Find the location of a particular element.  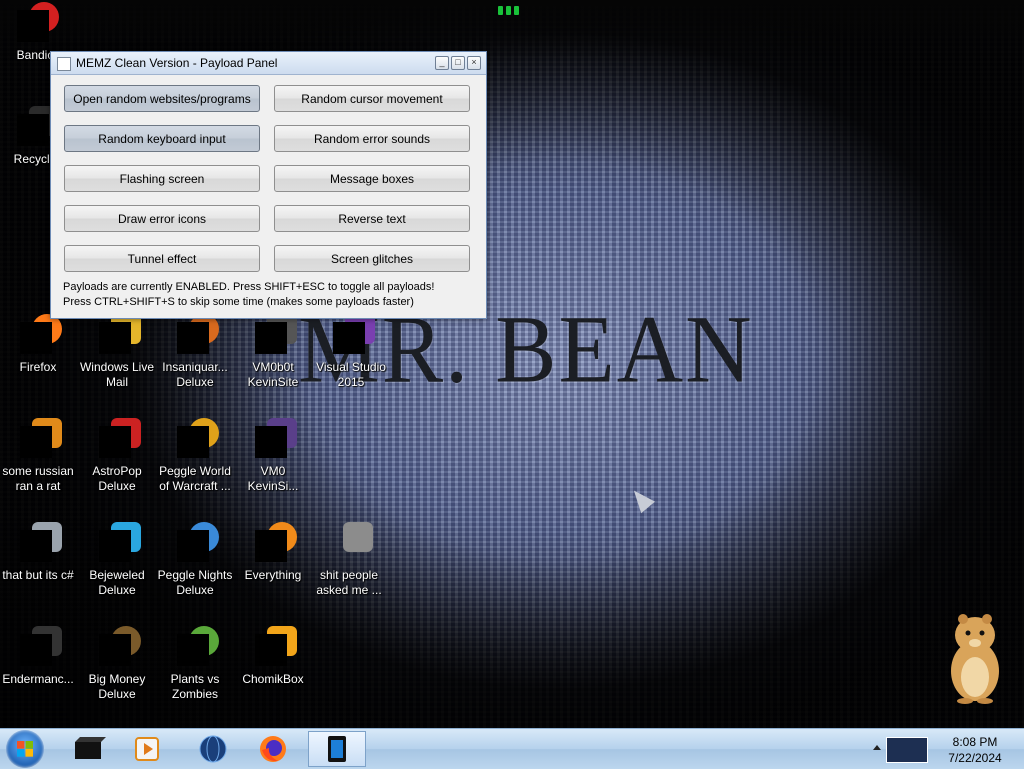

visual-studio-icon is located at coordinates (354, 335).